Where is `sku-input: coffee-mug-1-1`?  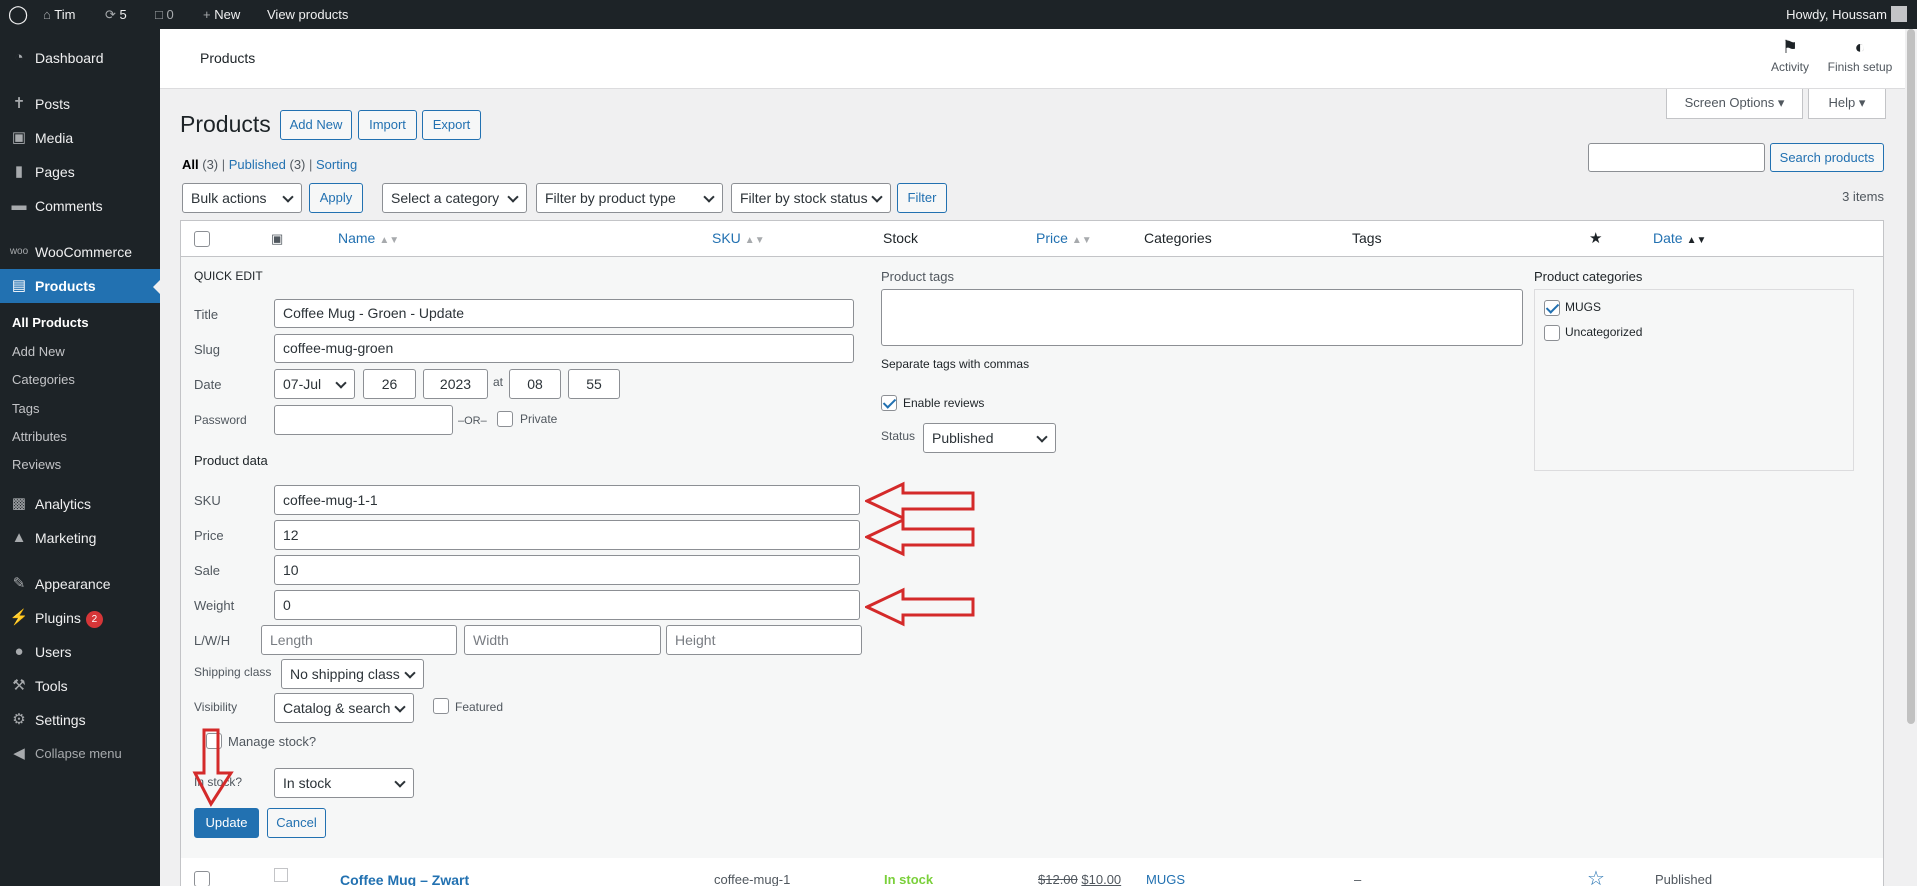
sku-input: coffee-mug-1-1 is located at coordinates (567, 500).